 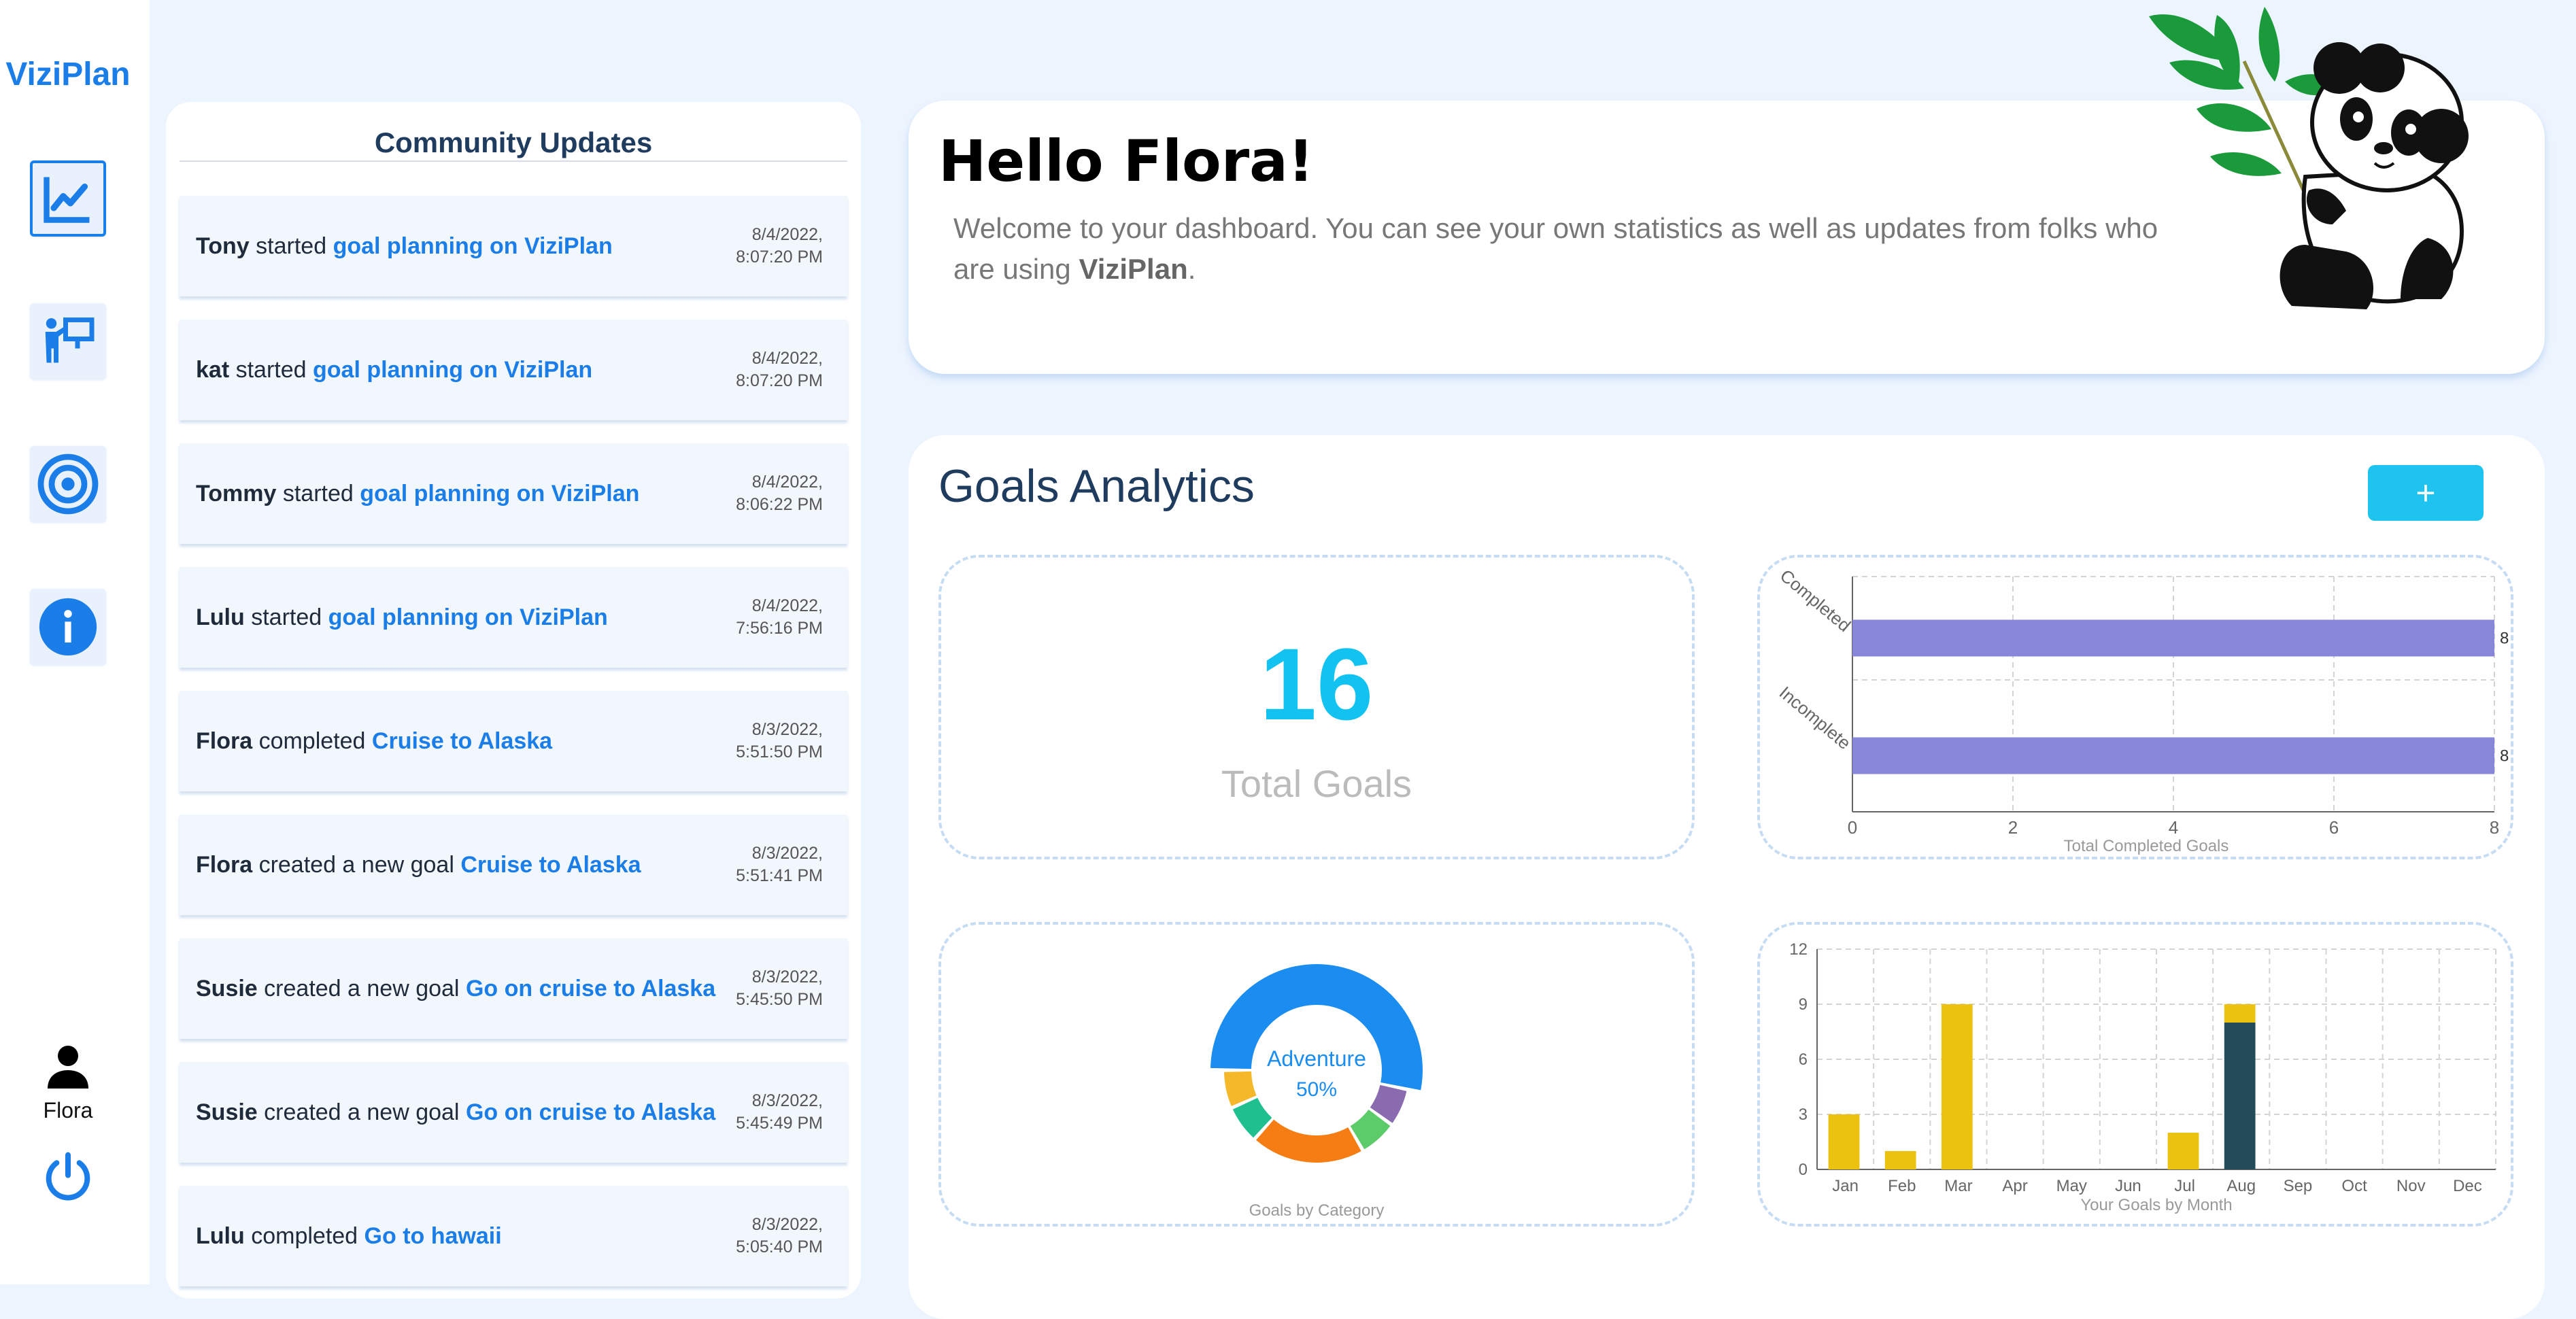 What do you see at coordinates (779, 751) in the screenshot?
I see `update-time: 5:51:50 PM` at bounding box center [779, 751].